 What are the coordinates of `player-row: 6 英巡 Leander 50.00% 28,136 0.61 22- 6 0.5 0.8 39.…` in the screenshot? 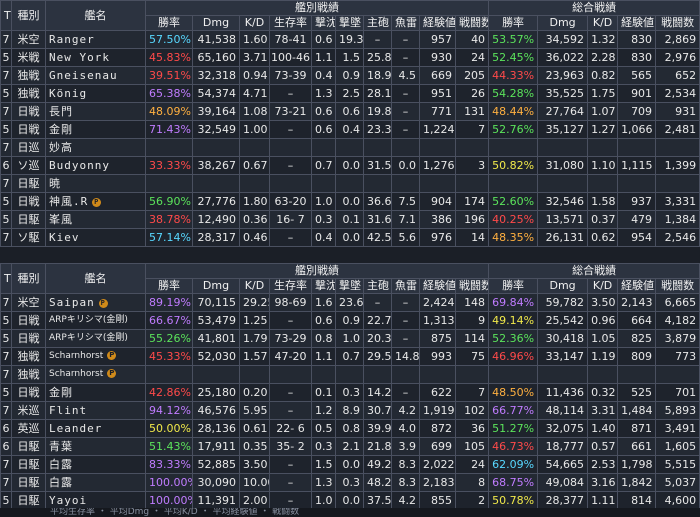 It's located at (350, 428).